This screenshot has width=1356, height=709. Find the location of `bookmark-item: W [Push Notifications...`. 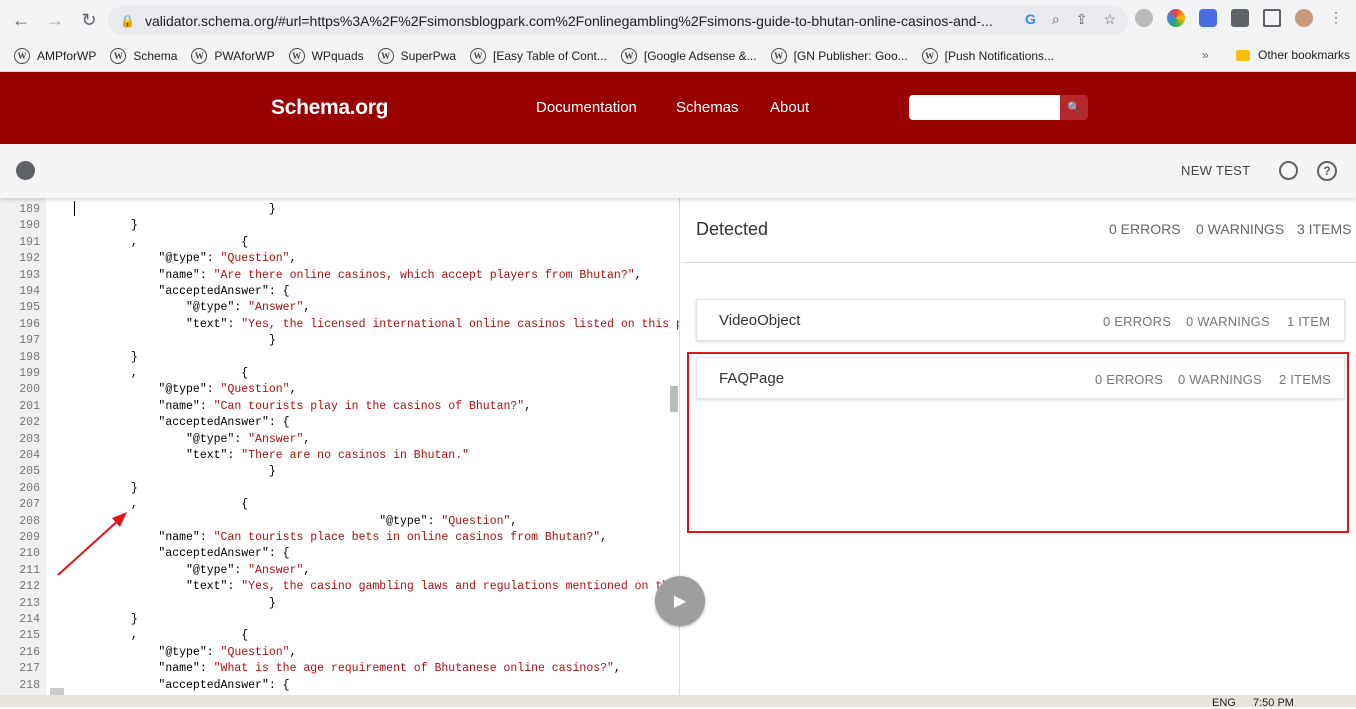

bookmark-item: W [Push Notifications... is located at coordinates (987, 55).